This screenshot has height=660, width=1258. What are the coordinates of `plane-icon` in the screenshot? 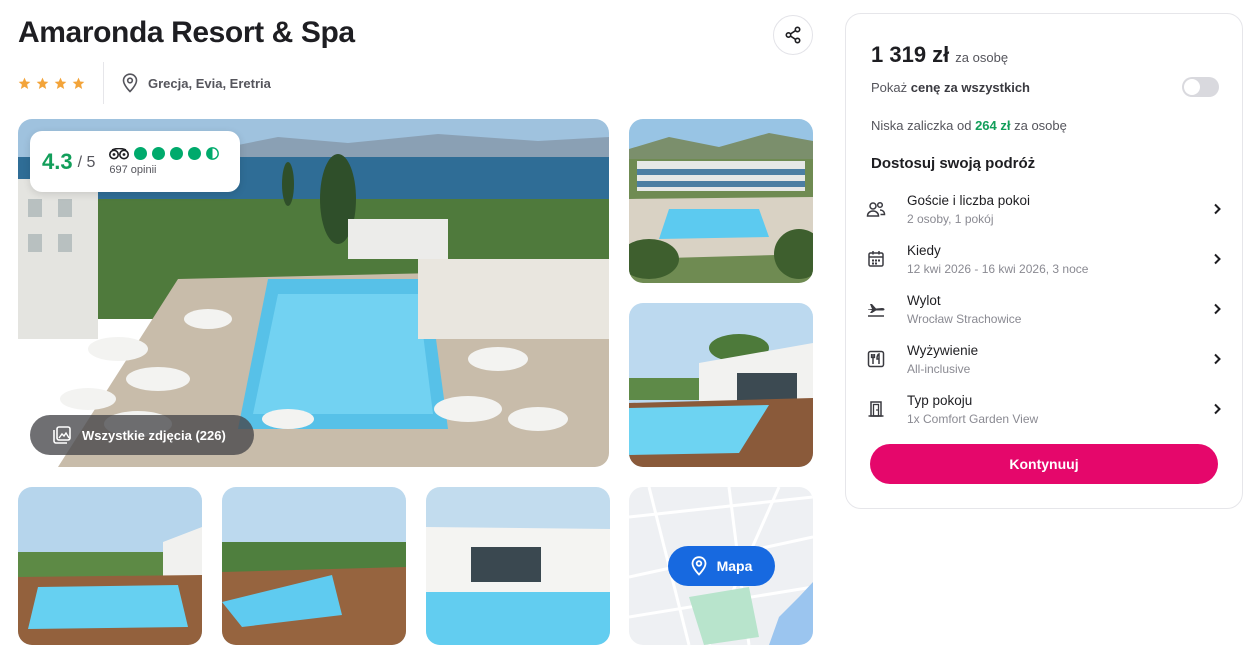 It's located at (876, 310).